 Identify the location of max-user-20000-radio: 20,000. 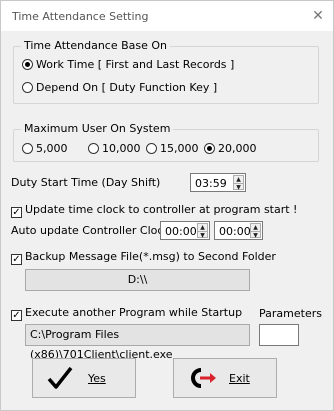
(230, 148).